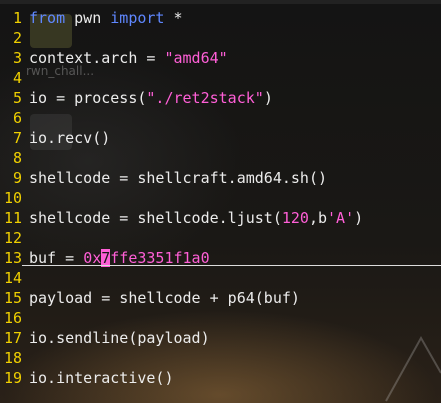 The height and width of the screenshot is (403, 441). What do you see at coordinates (155, 218) in the screenshot?
I see `code-token: shellcode = shellcode.ljust(` at bounding box center [155, 218].